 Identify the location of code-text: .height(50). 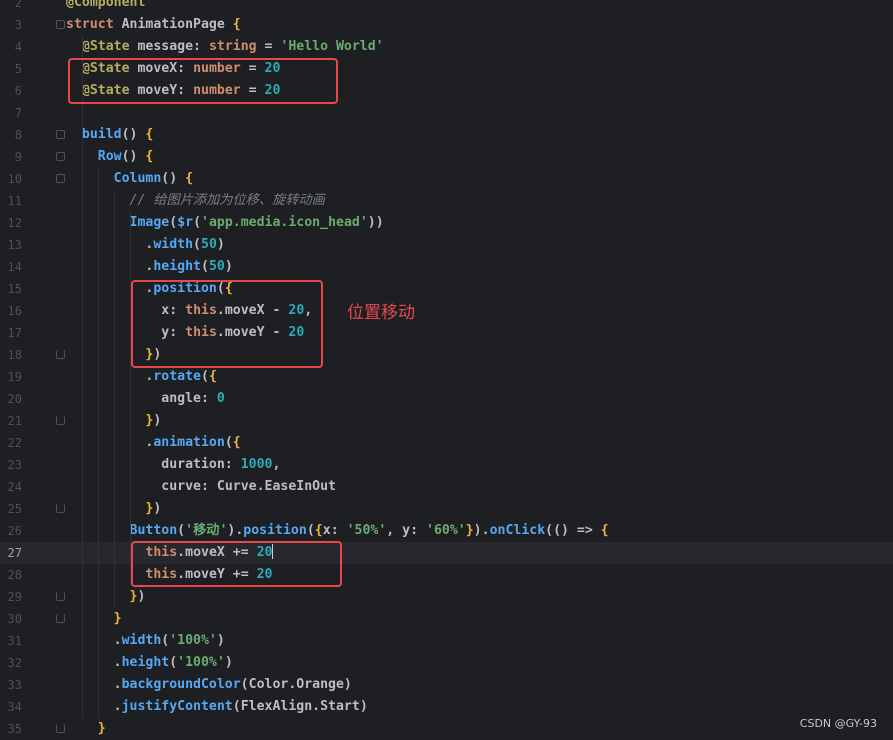
(149, 267).